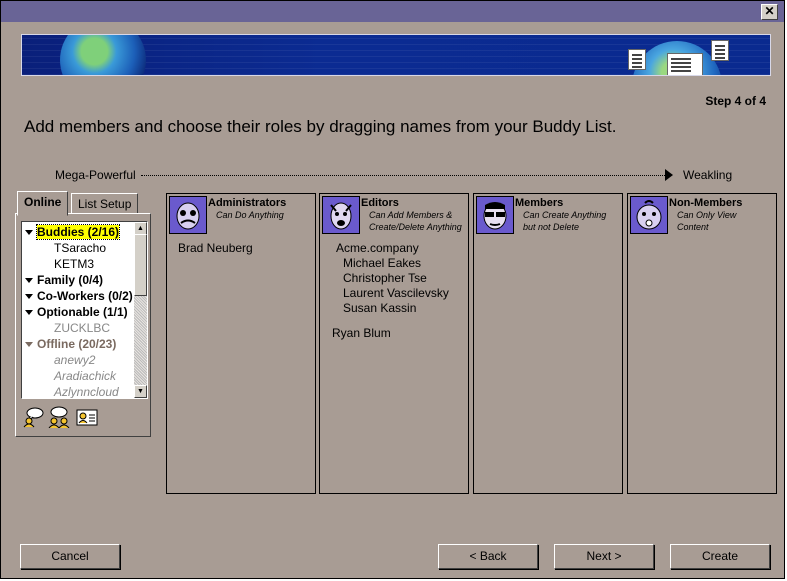  What do you see at coordinates (377, 248) in the screenshot?
I see `member-item: Acme.company` at bounding box center [377, 248].